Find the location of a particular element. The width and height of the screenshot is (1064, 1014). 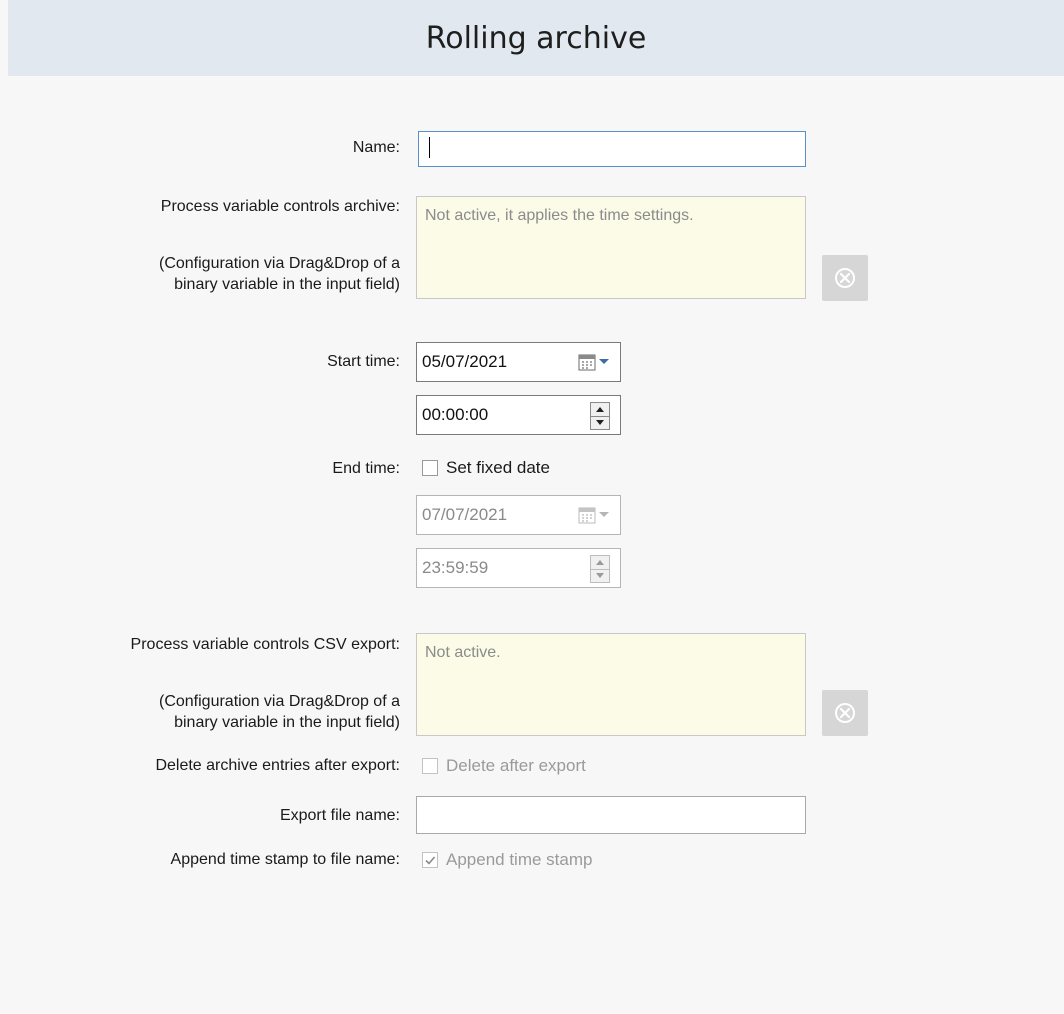

end-time-label: End time: is located at coordinates (366, 468).